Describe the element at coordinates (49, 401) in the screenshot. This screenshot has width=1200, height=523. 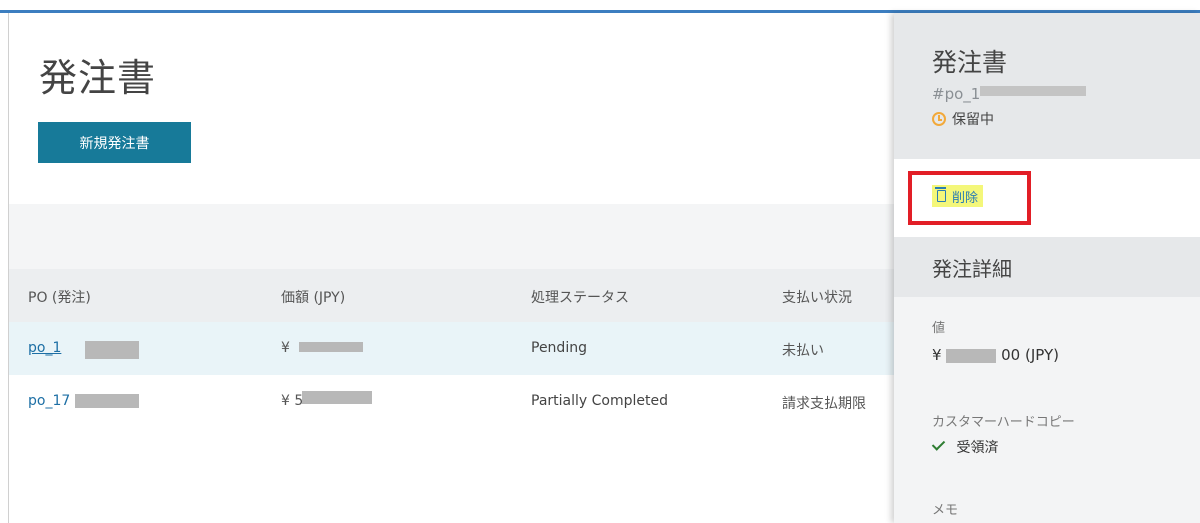
I see `po-link: po_17` at that location.